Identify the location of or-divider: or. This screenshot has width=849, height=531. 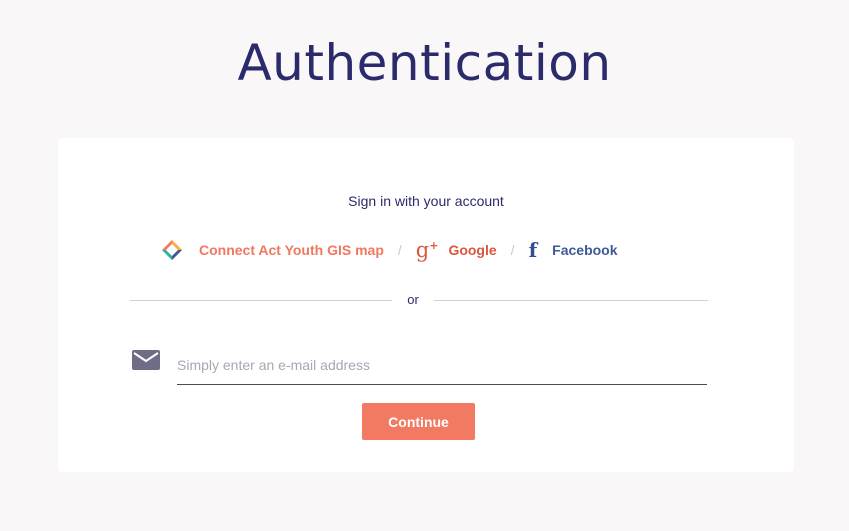
(419, 300).